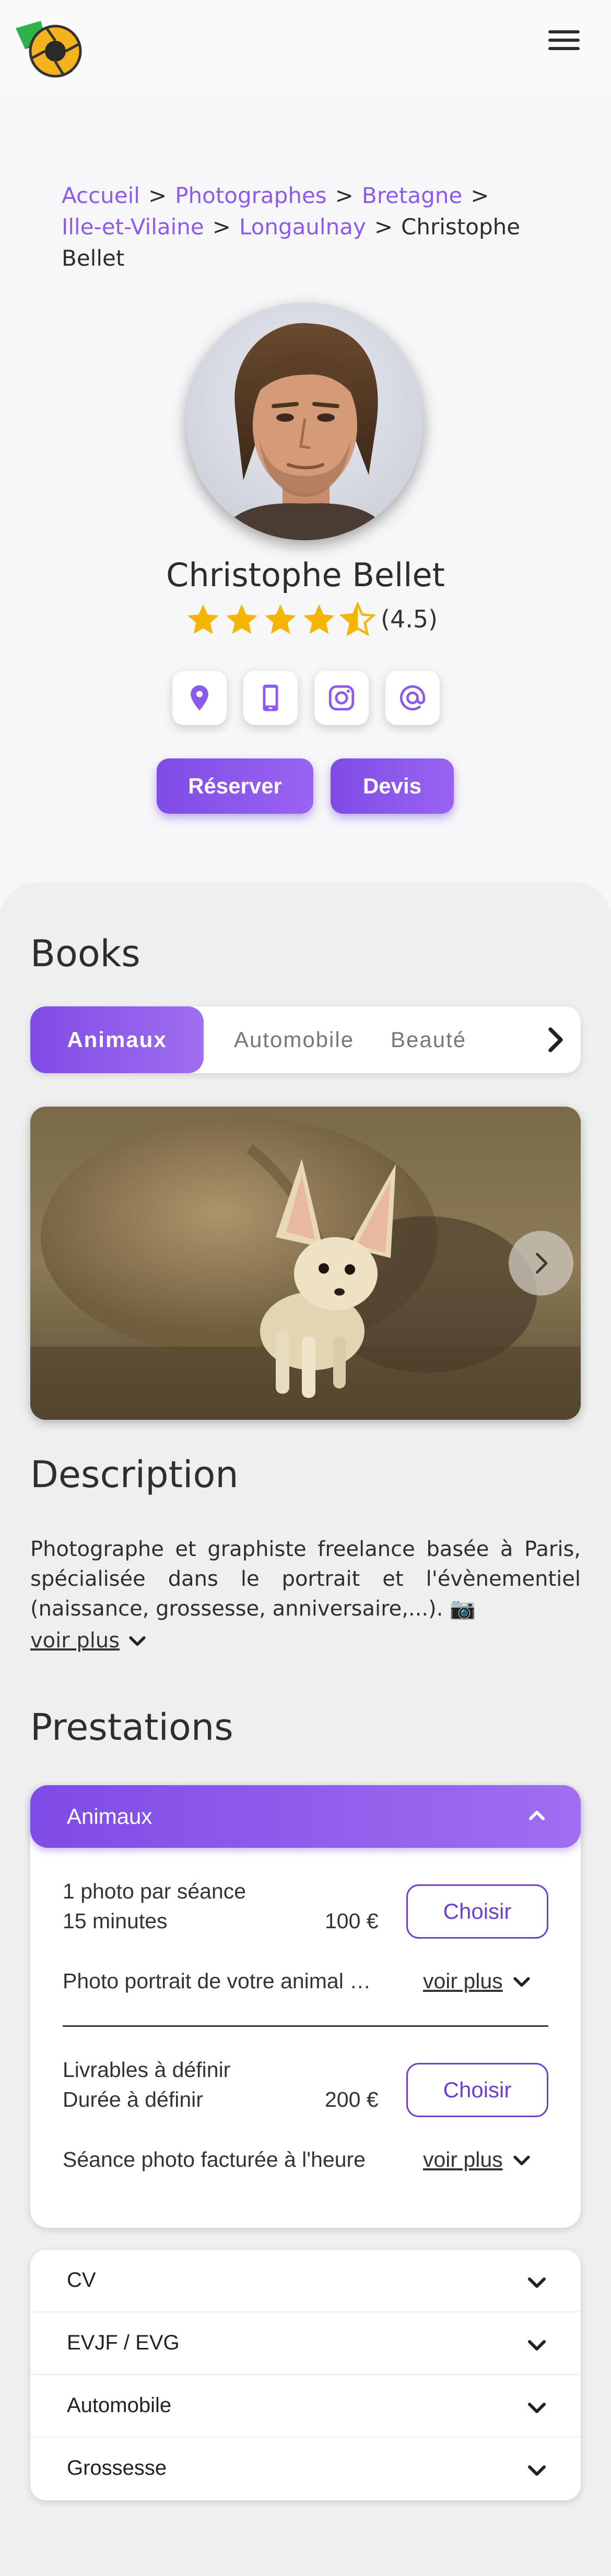 This screenshot has width=611, height=2576. I want to click on accordion-item-cv: CV, so click(305, 2281).